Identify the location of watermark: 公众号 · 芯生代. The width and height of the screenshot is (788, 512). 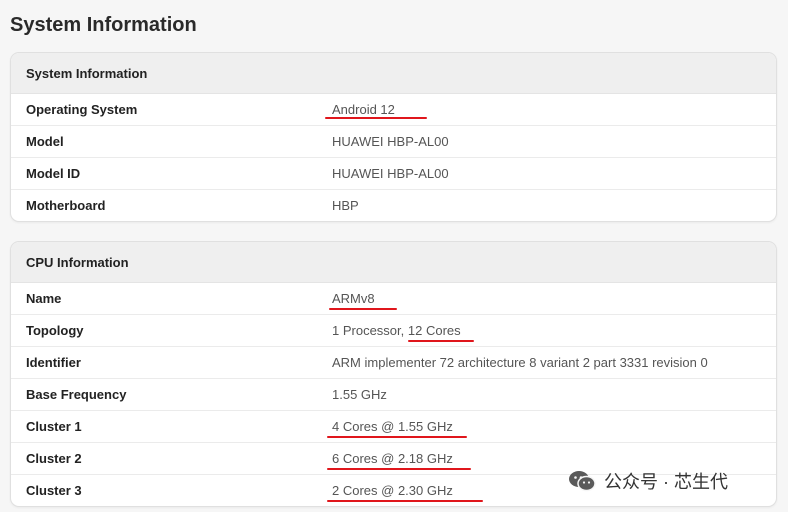
(648, 481).